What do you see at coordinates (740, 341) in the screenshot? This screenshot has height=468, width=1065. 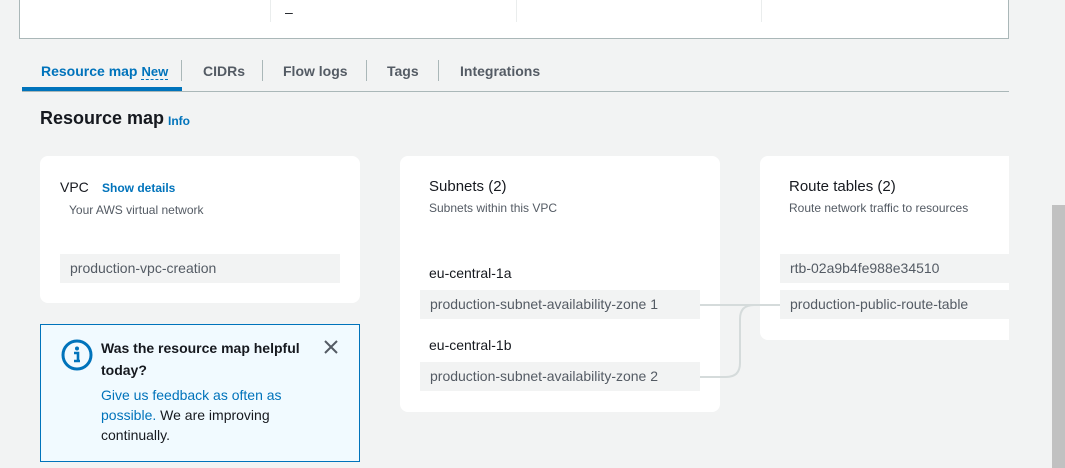 I see `subnet-route-connector` at bounding box center [740, 341].